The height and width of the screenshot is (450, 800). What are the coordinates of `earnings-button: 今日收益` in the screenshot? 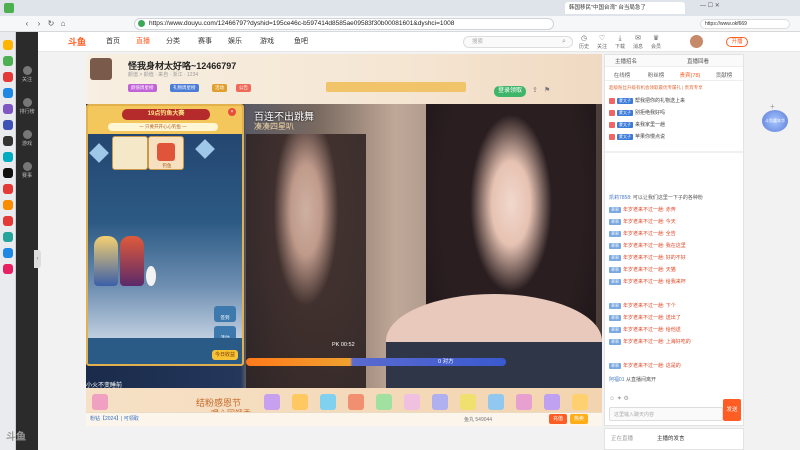 It's located at (225, 355).